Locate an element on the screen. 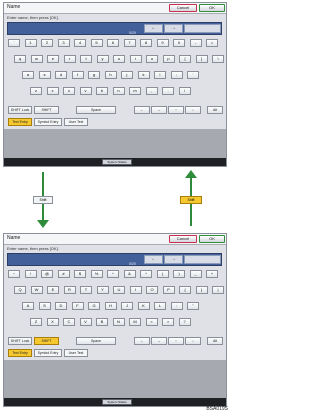  key-row3-8: L is located at coordinates (160, 306).